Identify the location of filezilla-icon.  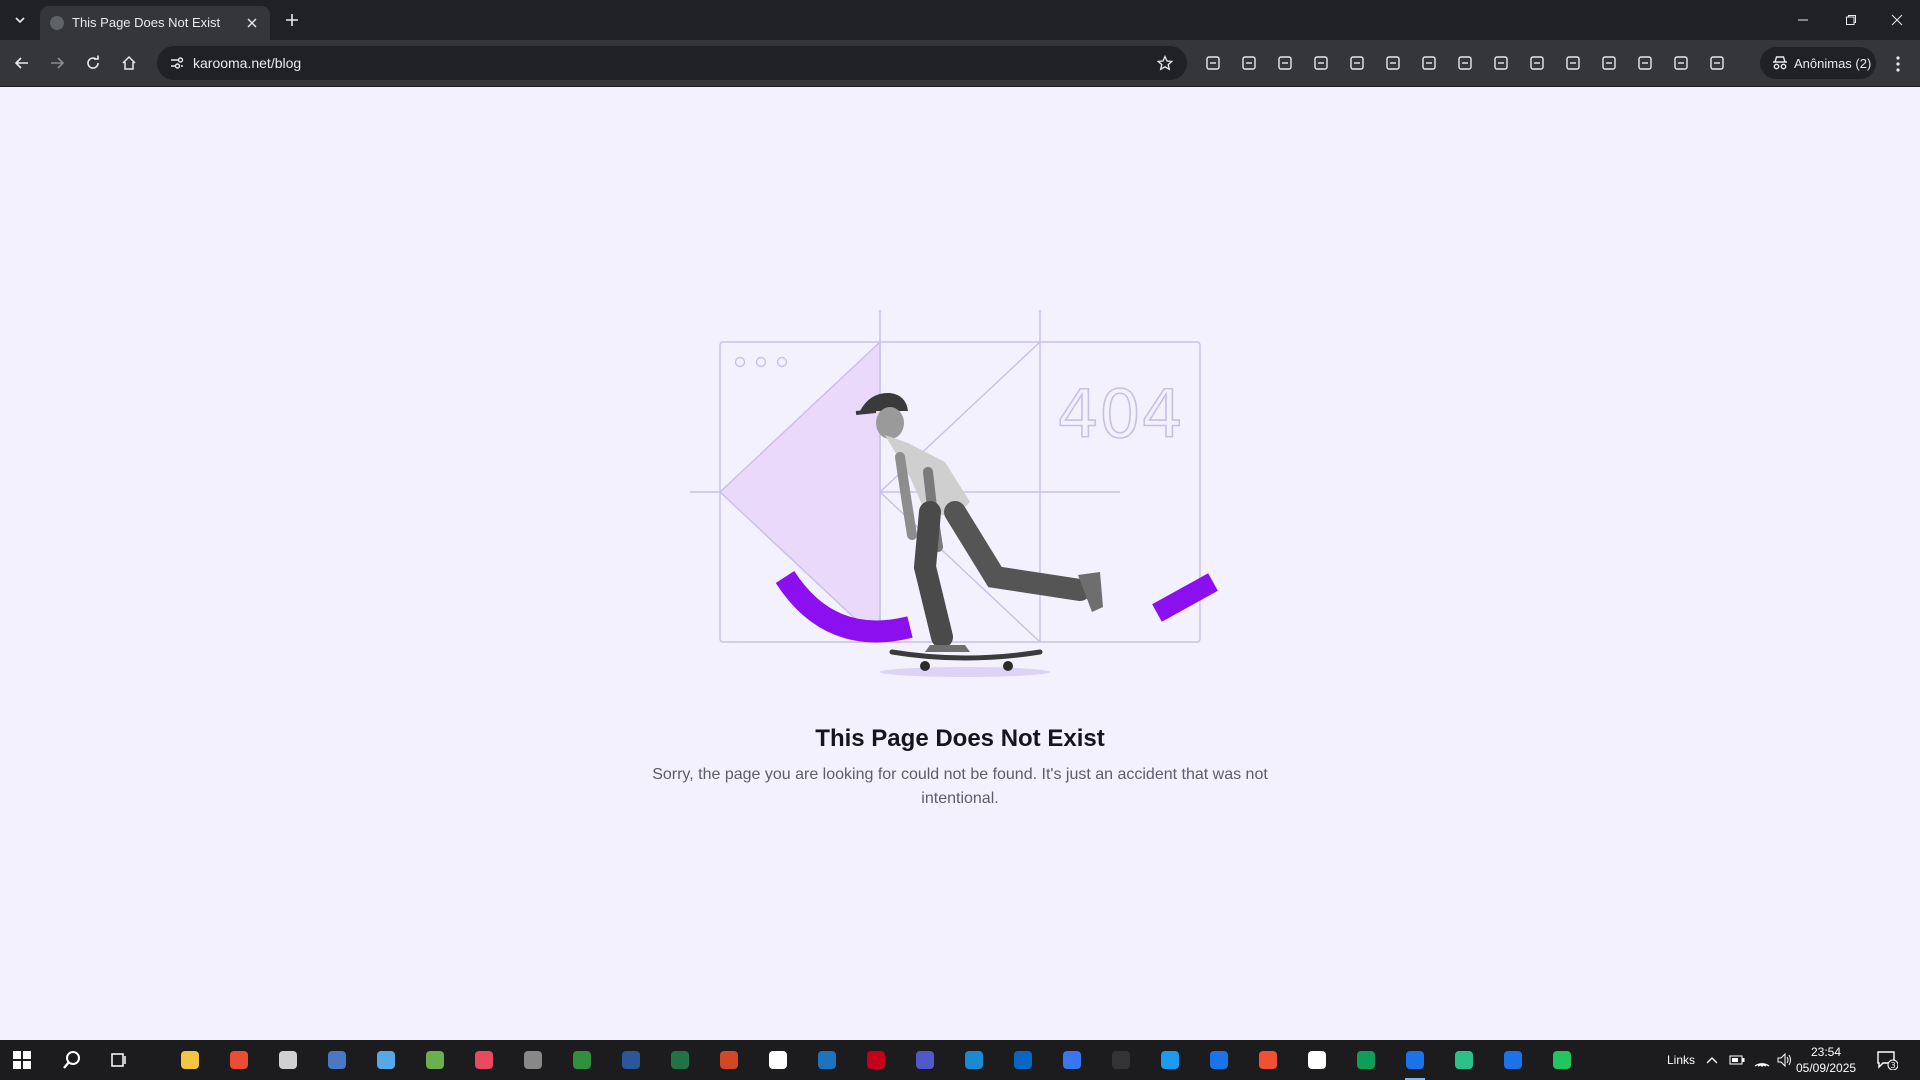
(239, 1060).